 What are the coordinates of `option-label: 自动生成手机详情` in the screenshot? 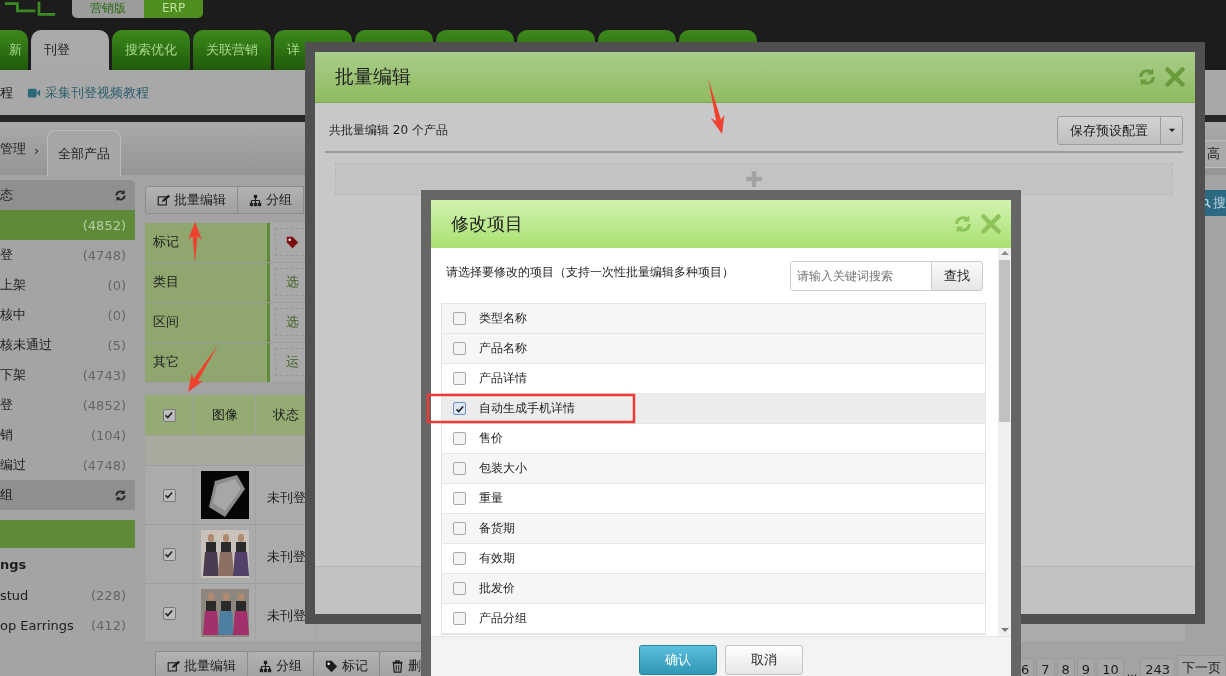 It's located at (527, 408).